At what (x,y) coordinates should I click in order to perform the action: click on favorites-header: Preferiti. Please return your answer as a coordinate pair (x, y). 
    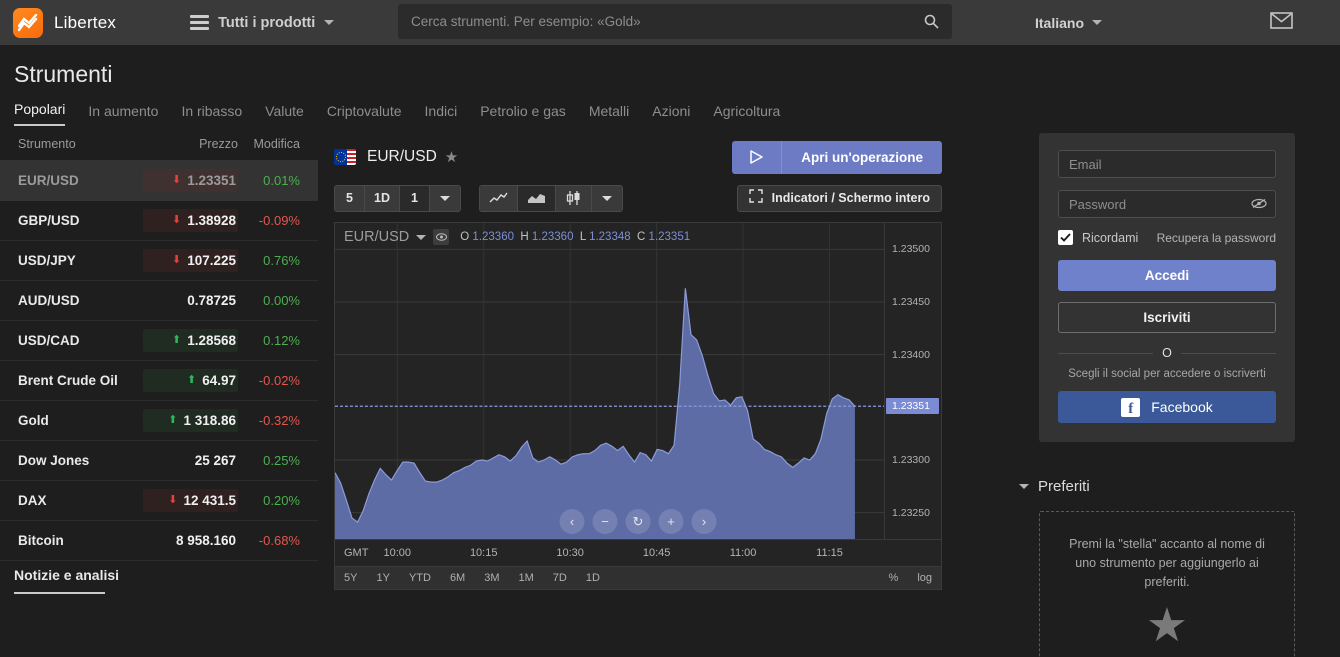
    Looking at the image, I should click on (1054, 486).